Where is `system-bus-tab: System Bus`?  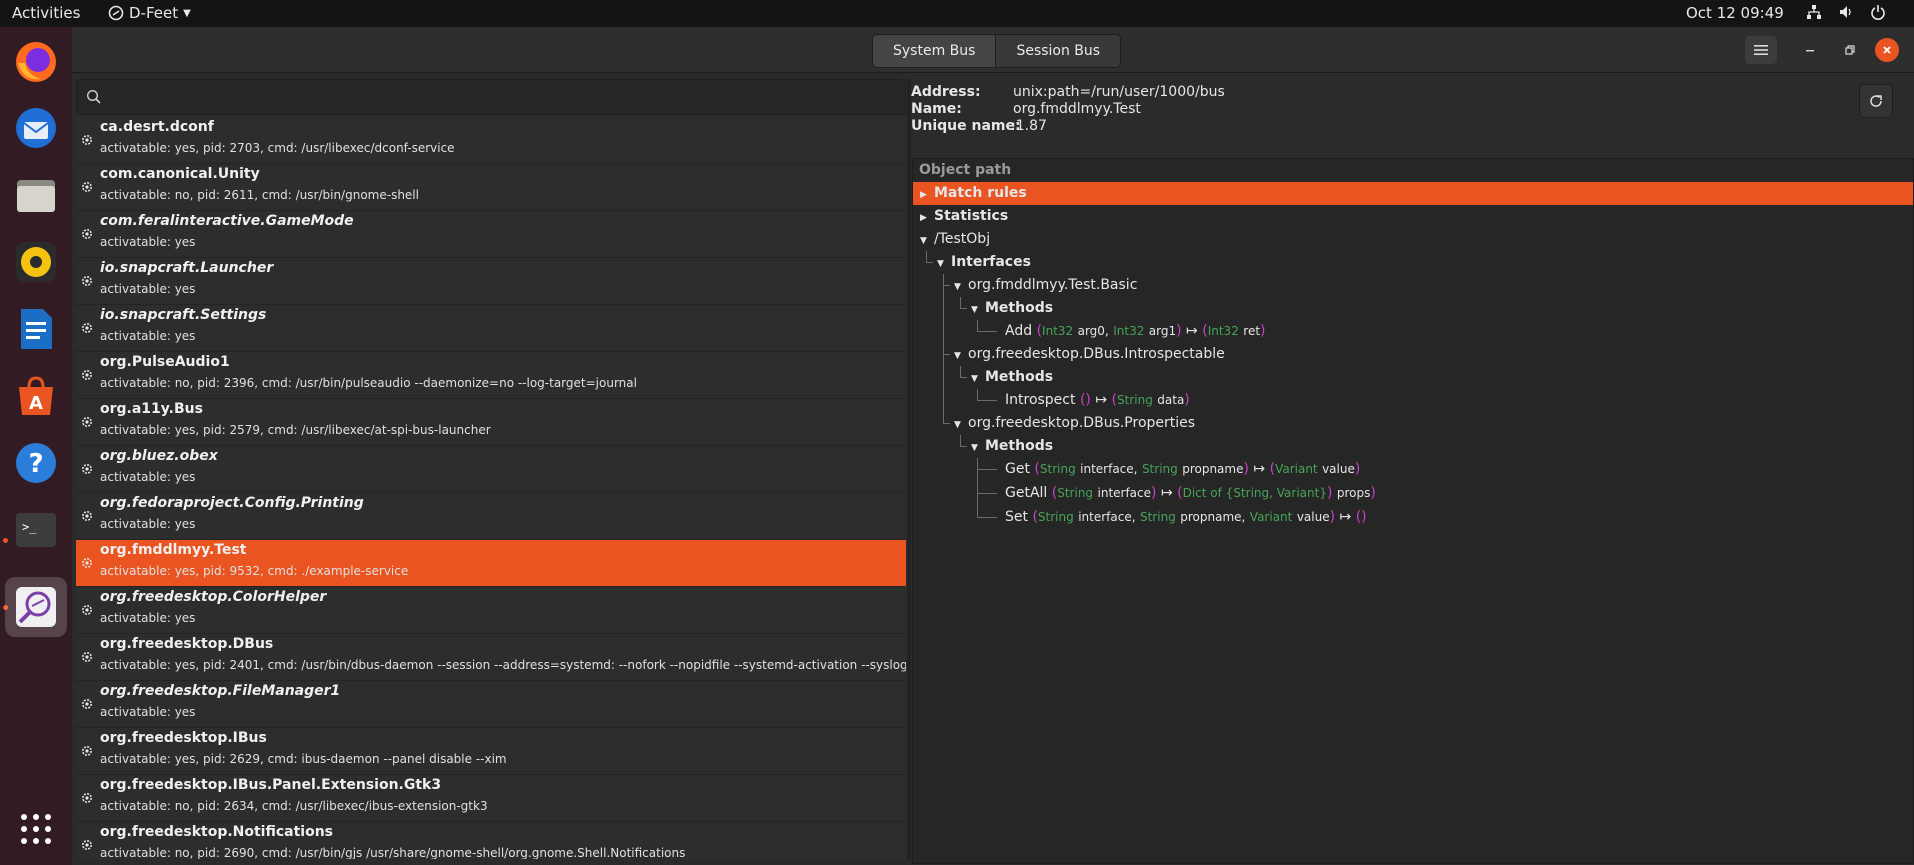
system-bus-tab: System Bus is located at coordinates (934, 51).